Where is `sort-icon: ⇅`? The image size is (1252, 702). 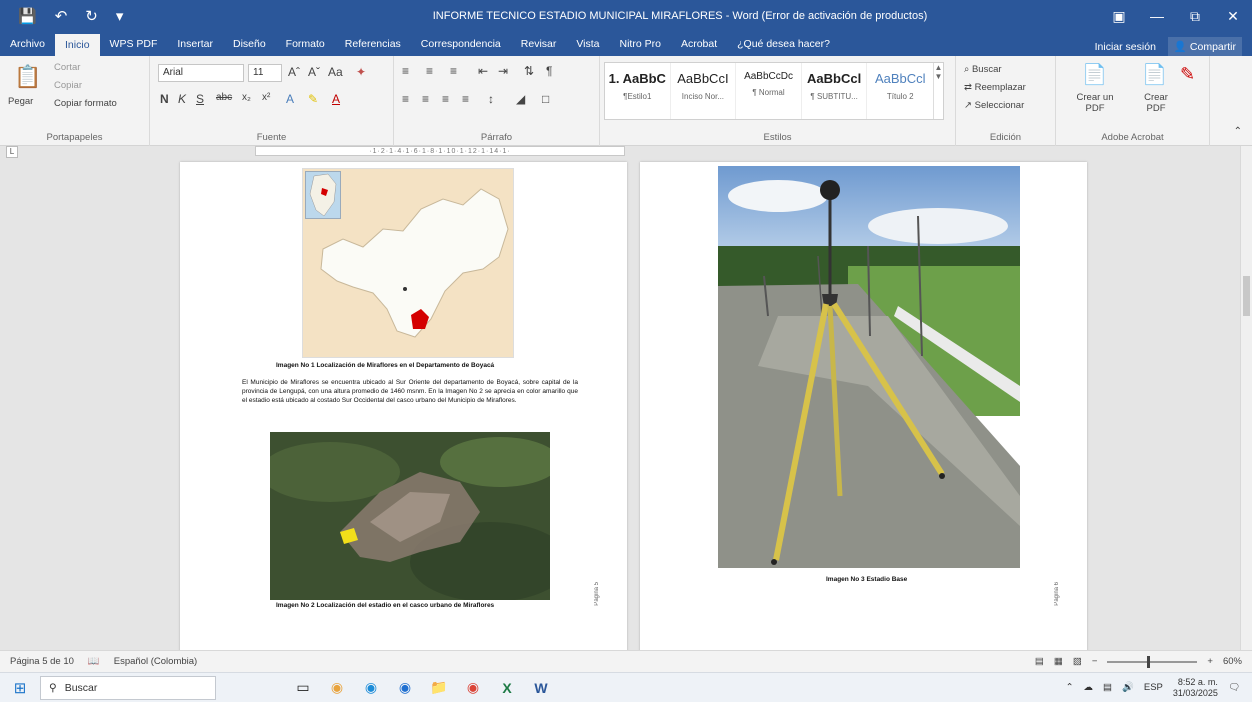
sort-icon: ⇅ is located at coordinates (529, 71).